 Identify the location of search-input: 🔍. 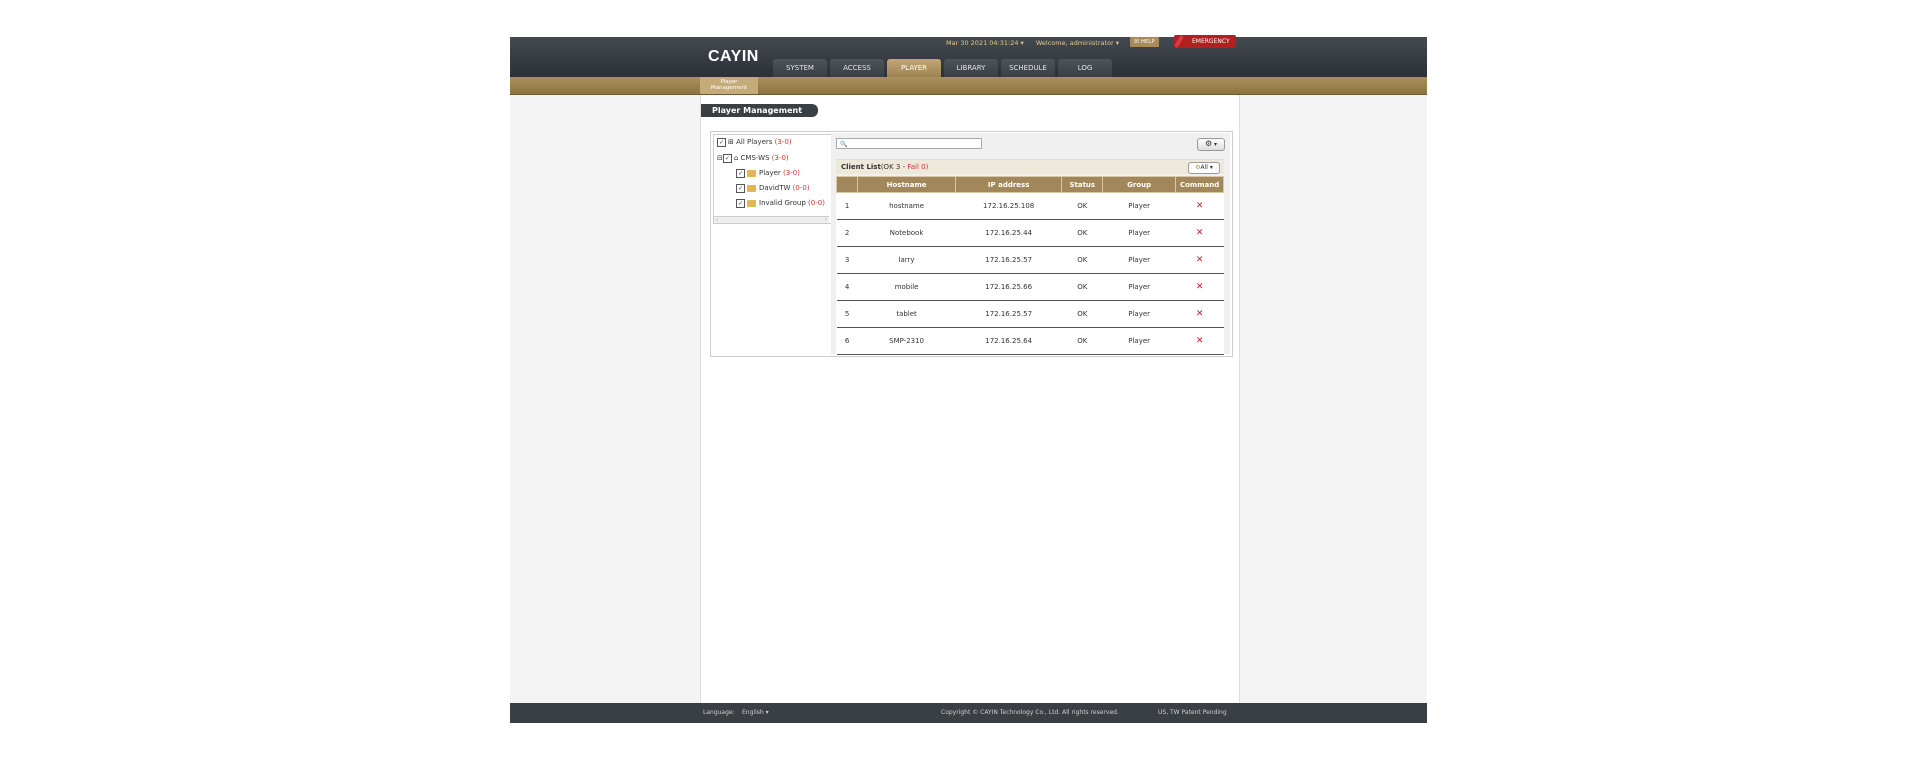
(909, 143).